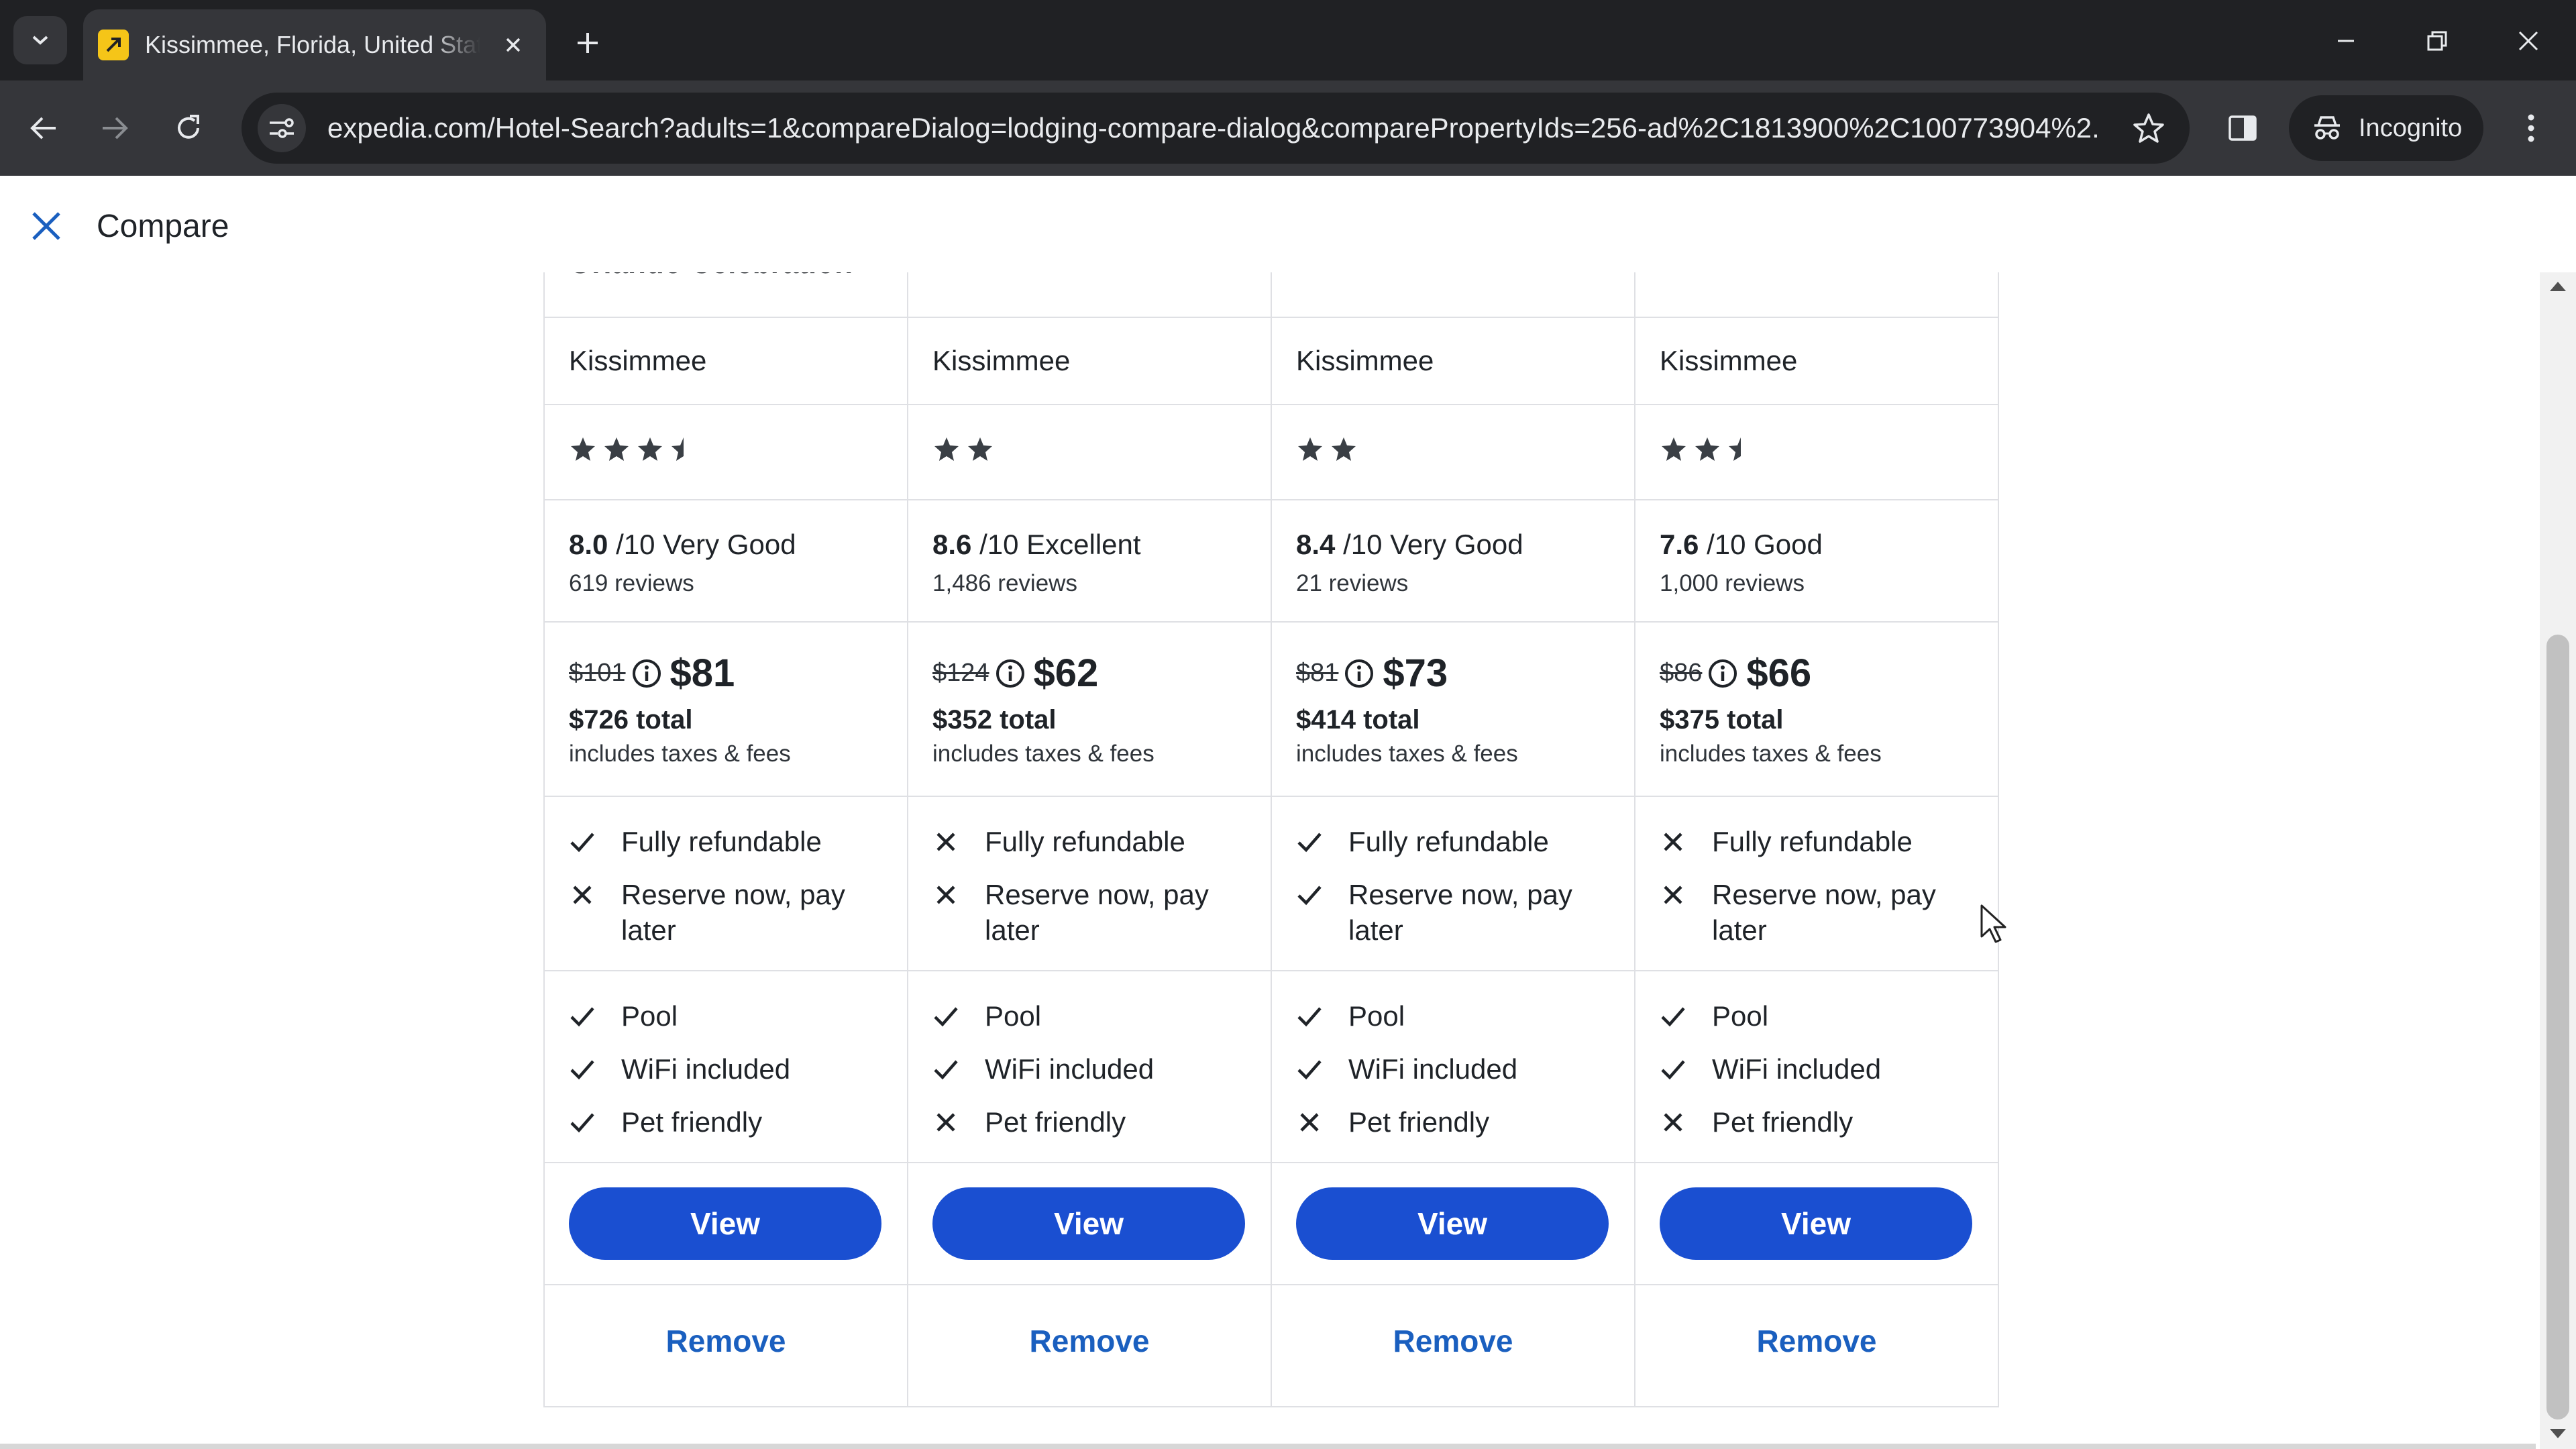 The image size is (2576, 1449). Describe the element at coordinates (1316, 544) in the screenshot. I see `score-value: 8.4` at that location.